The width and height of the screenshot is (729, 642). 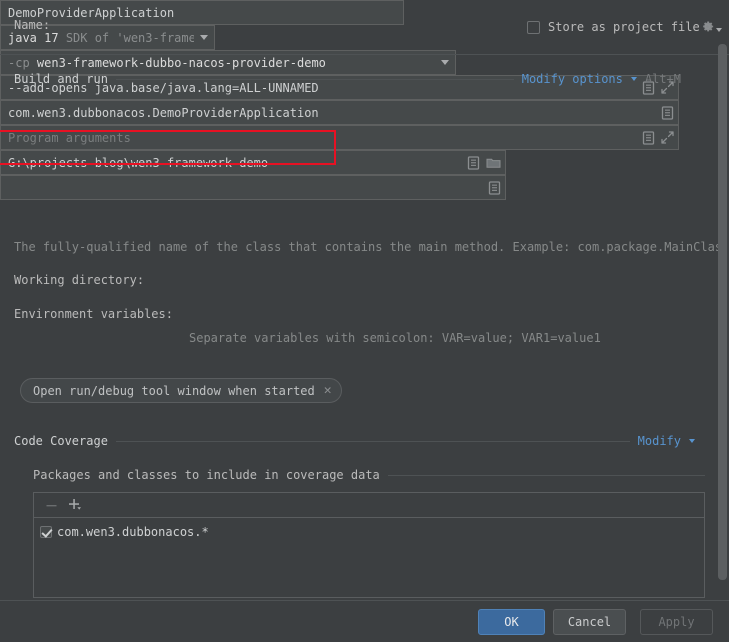 I want to click on ok-button: OK, so click(x=511, y=622).